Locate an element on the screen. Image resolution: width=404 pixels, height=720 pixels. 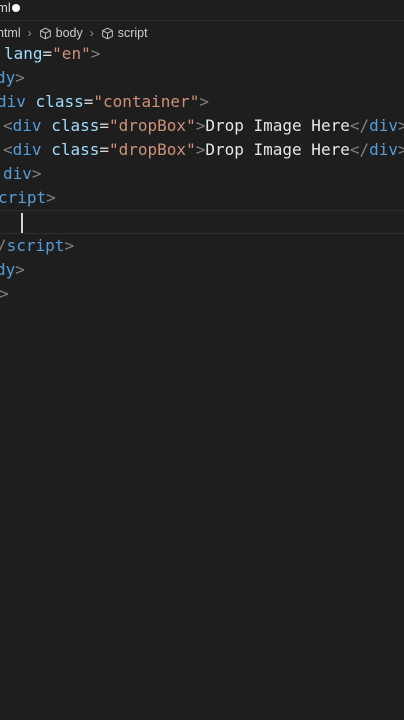
breadcrumb-item-script: script is located at coordinates (124, 33).